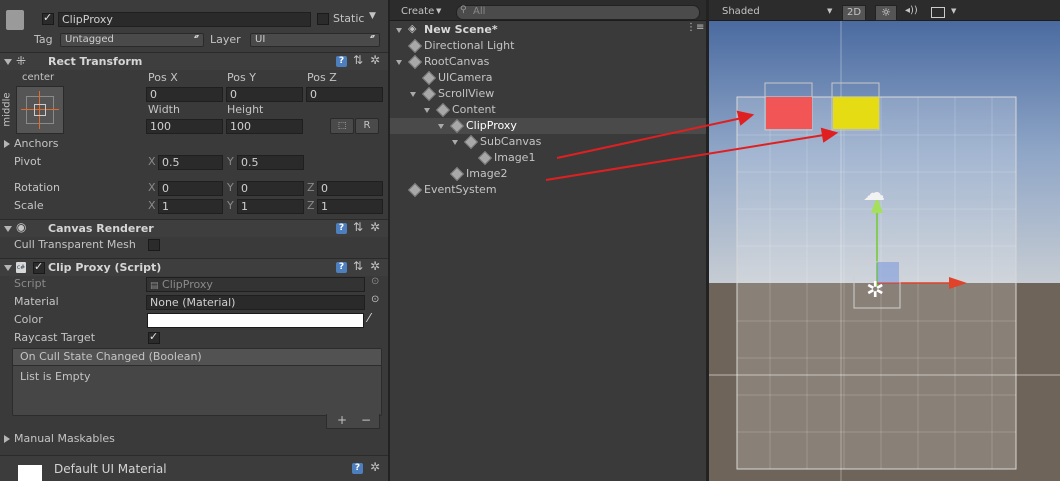  I want to click on create-dropdown: Create, so click(417, 11).